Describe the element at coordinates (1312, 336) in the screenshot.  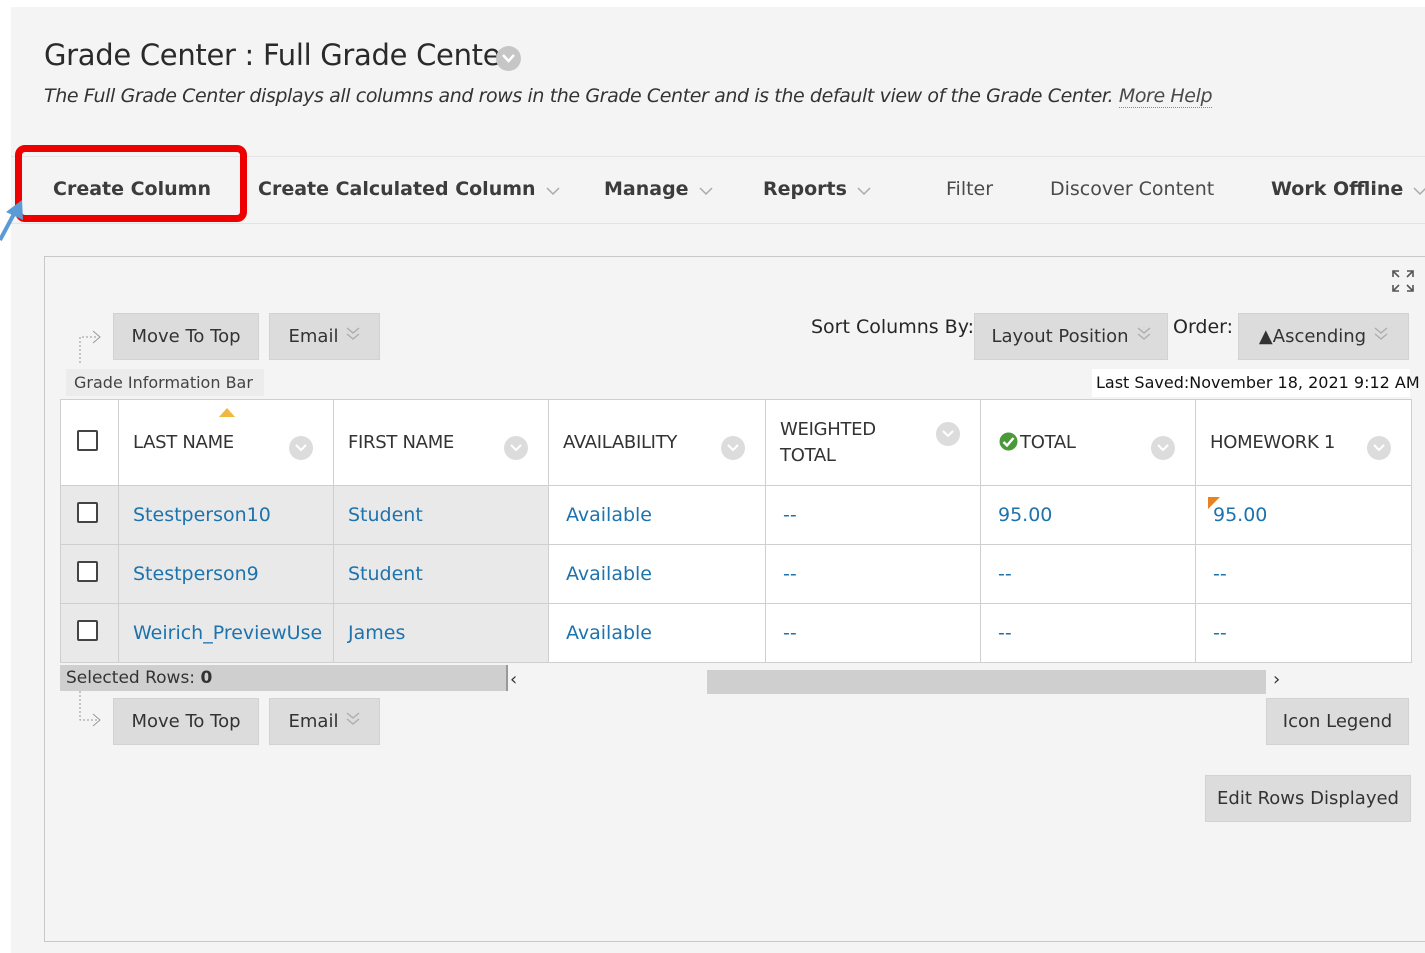
I see `order-value: ▲Ascending` at that location.